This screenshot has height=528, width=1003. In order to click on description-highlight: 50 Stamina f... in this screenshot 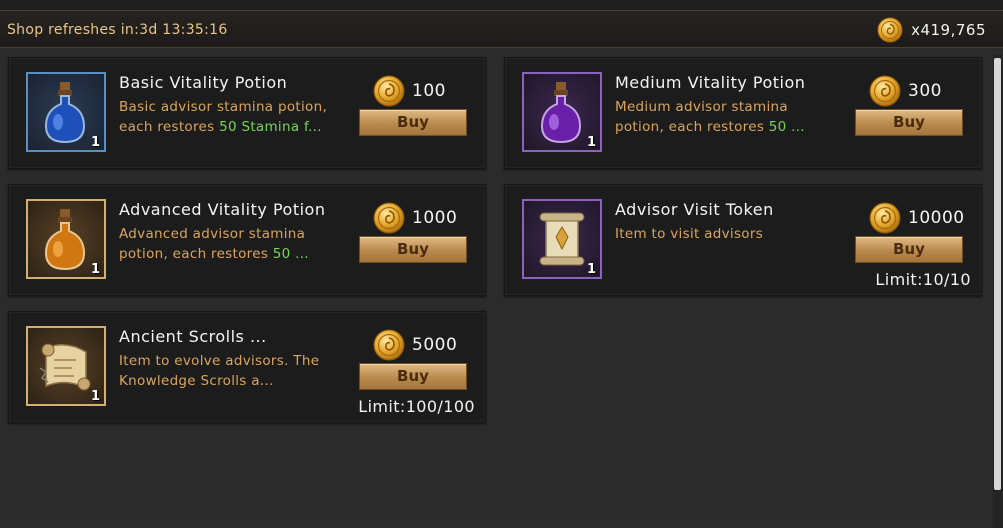, I will do `click(270, 127)`.